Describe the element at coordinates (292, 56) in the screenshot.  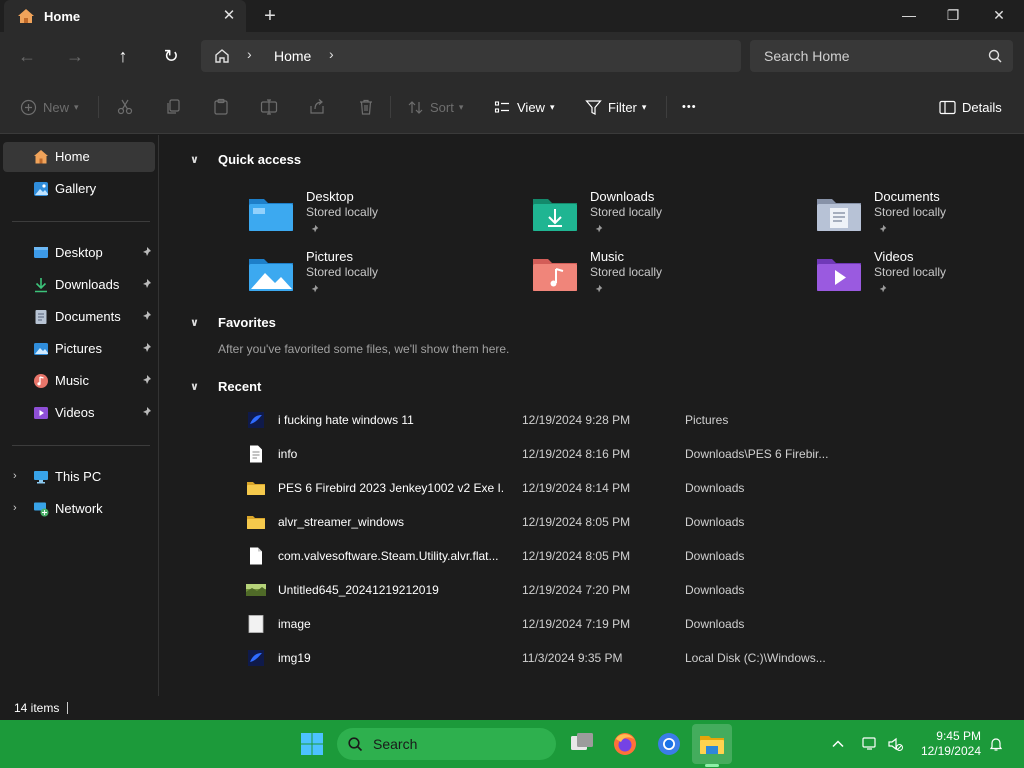
I see `breadcrumb-home: Home` at that location.